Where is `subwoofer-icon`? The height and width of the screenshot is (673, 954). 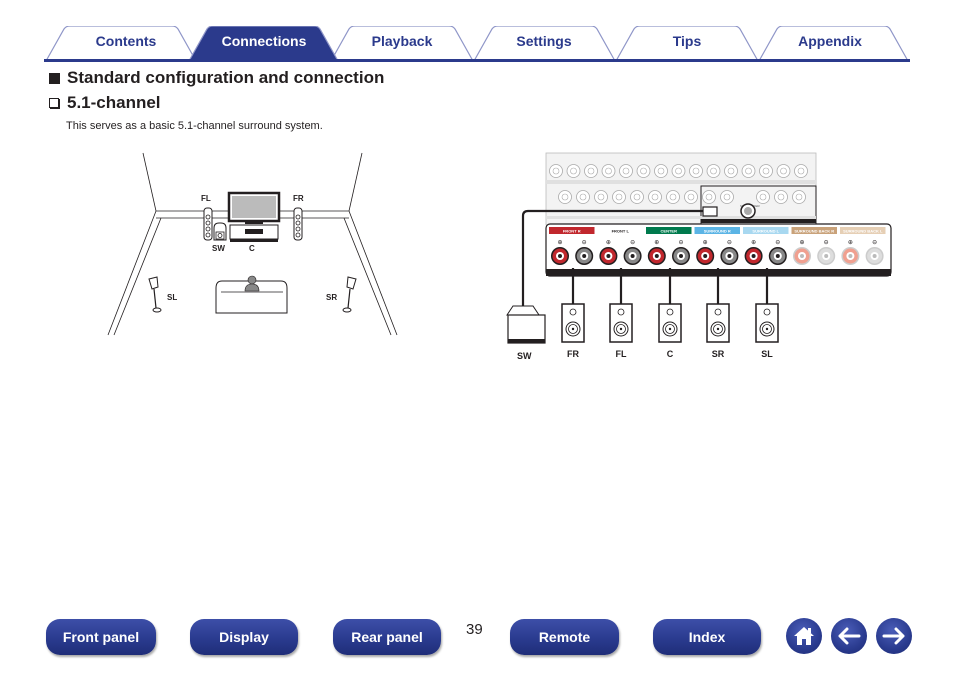 subwoofer-icon is located at coordinates (220, 231).